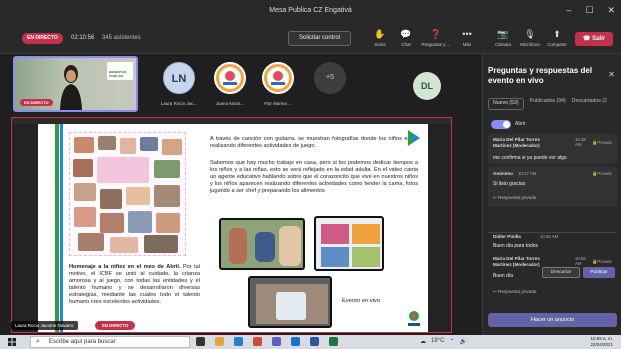  What do you see at coordinates (38, 341) in the screenshot?
I see `search-icon: ⌕` at bounding box center [38, 341].